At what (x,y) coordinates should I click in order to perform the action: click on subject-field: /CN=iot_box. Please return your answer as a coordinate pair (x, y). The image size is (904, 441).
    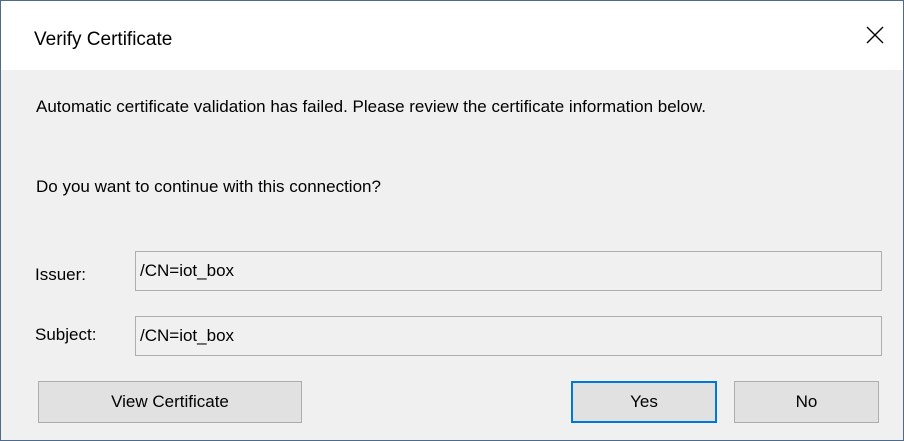
    Looking at the image, I should click on (508, 336).